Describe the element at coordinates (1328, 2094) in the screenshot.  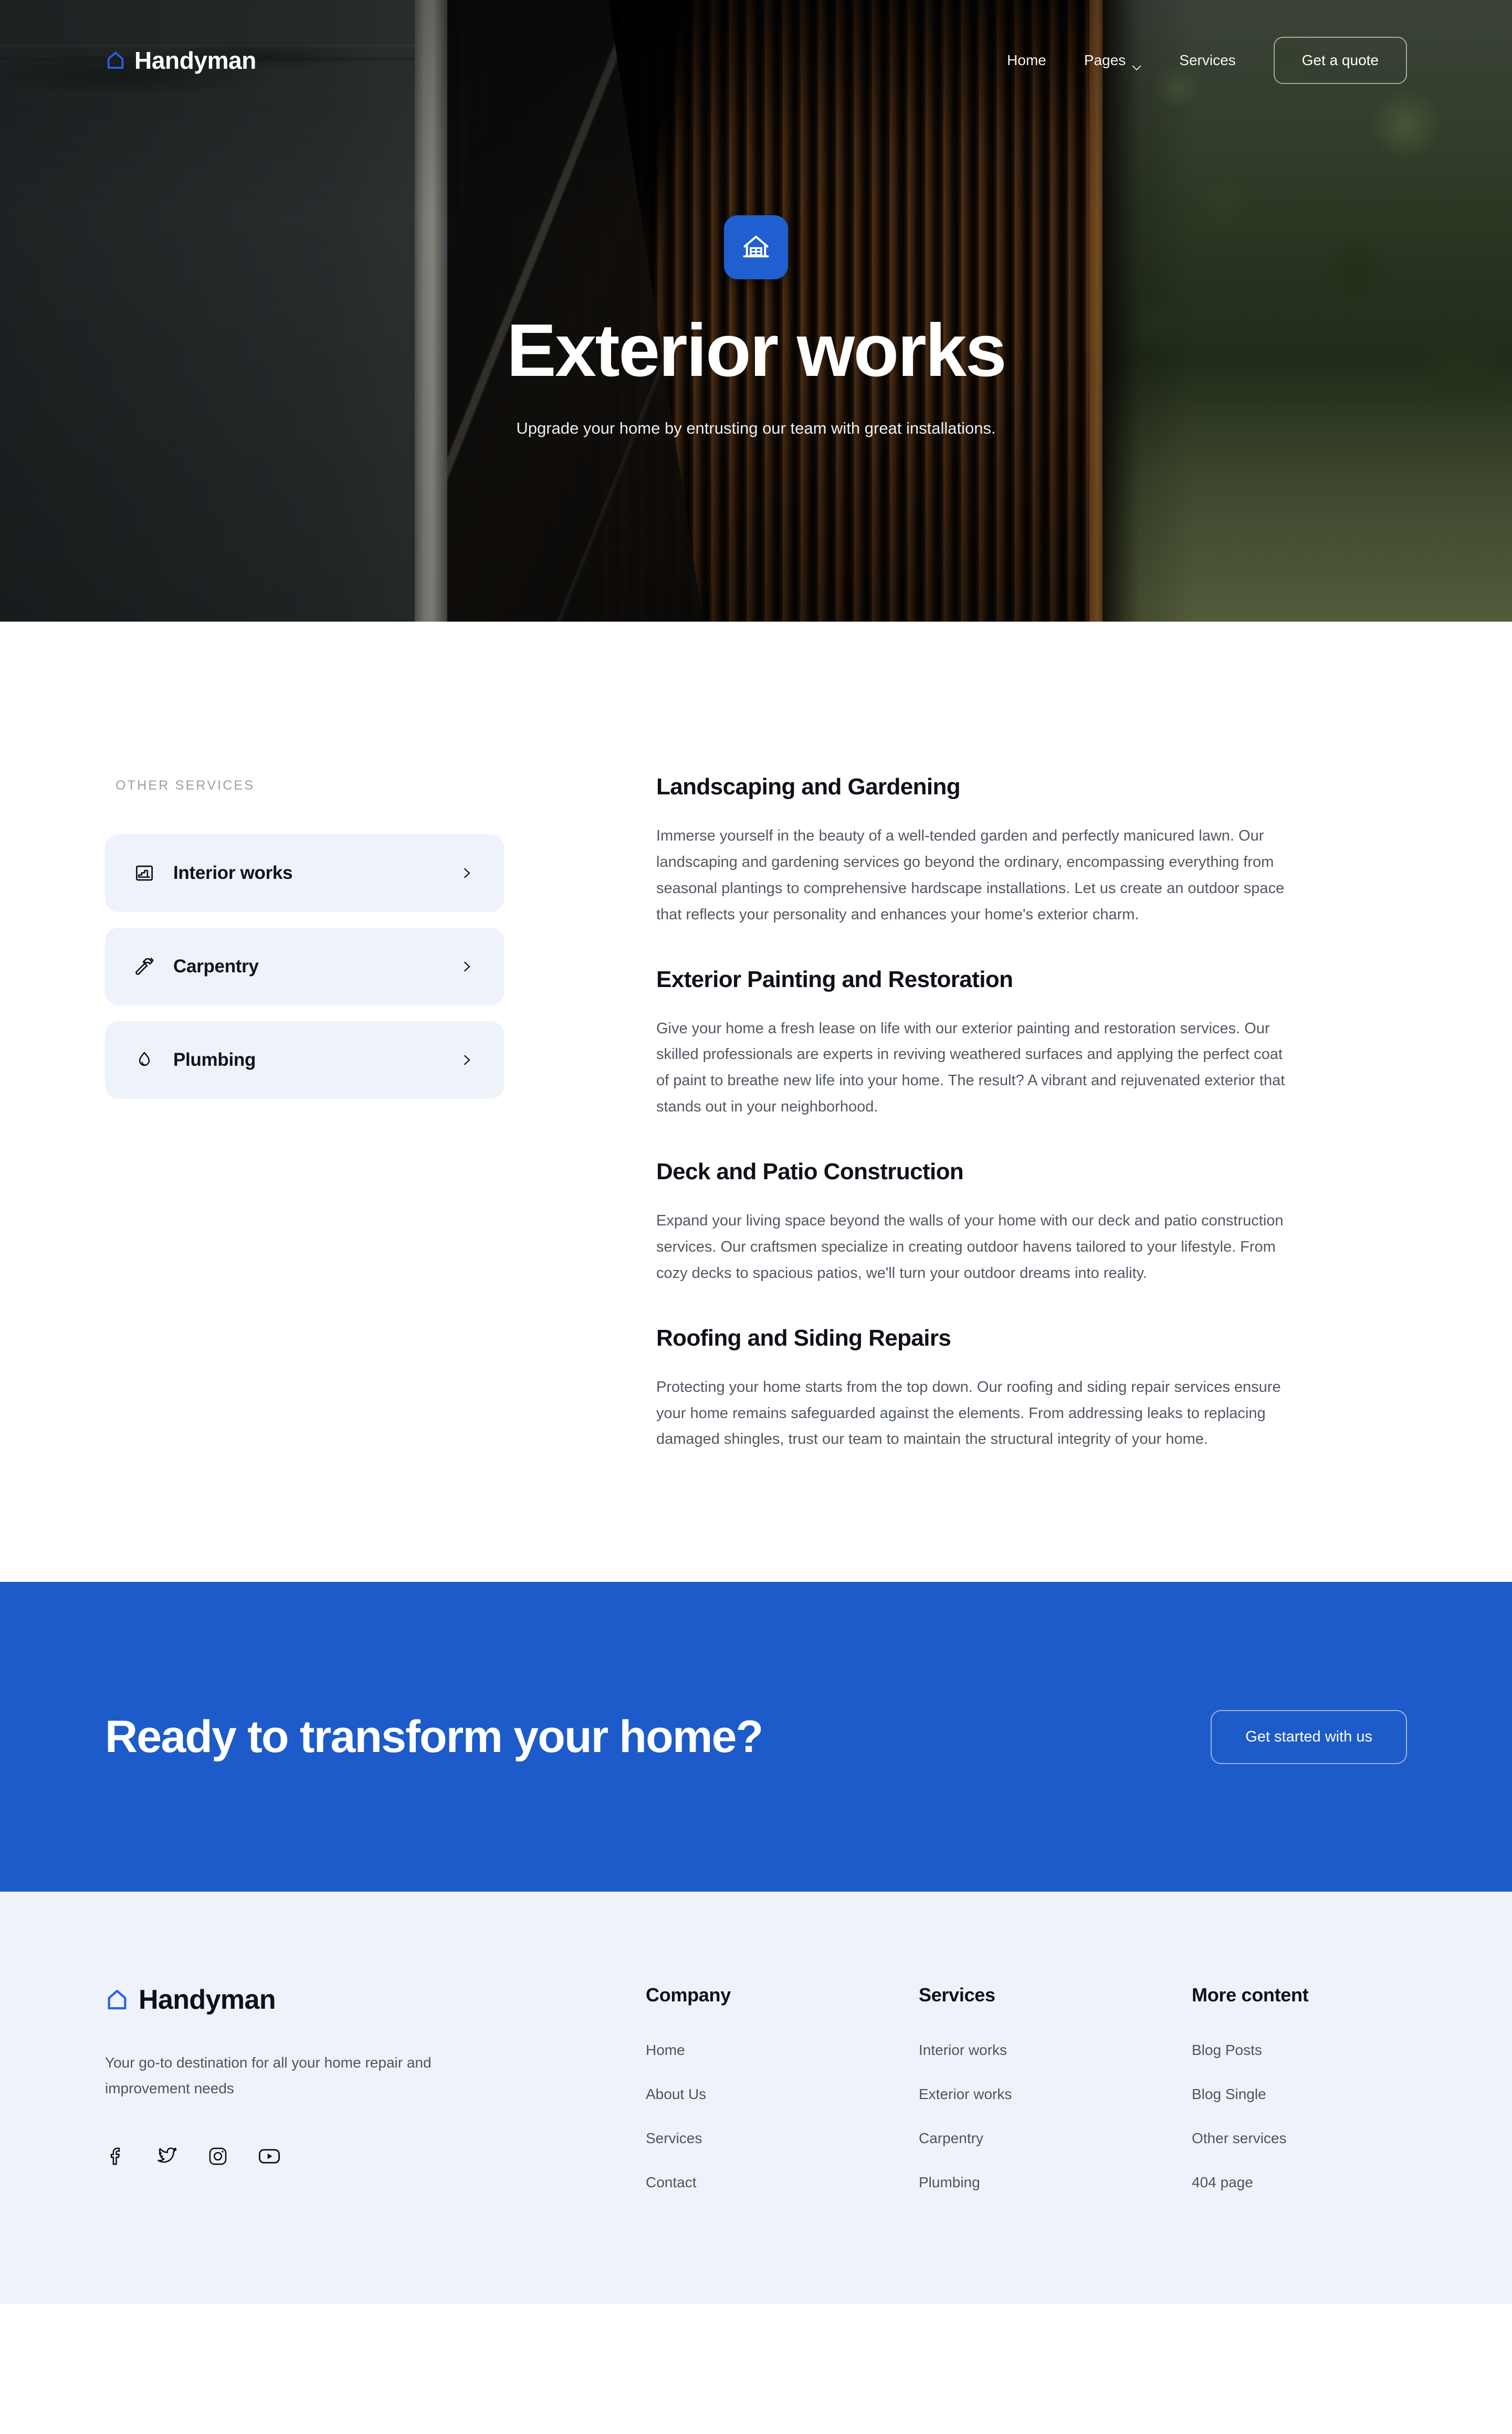
I see `footer-link: Blog Single` at that location.